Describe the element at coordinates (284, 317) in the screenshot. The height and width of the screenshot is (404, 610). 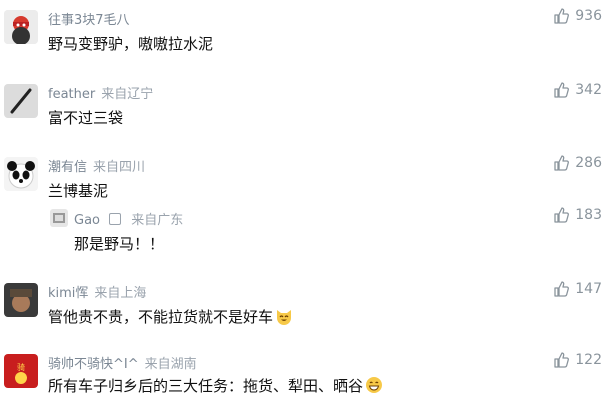
I see `laughing-cat-emoji` at that location.